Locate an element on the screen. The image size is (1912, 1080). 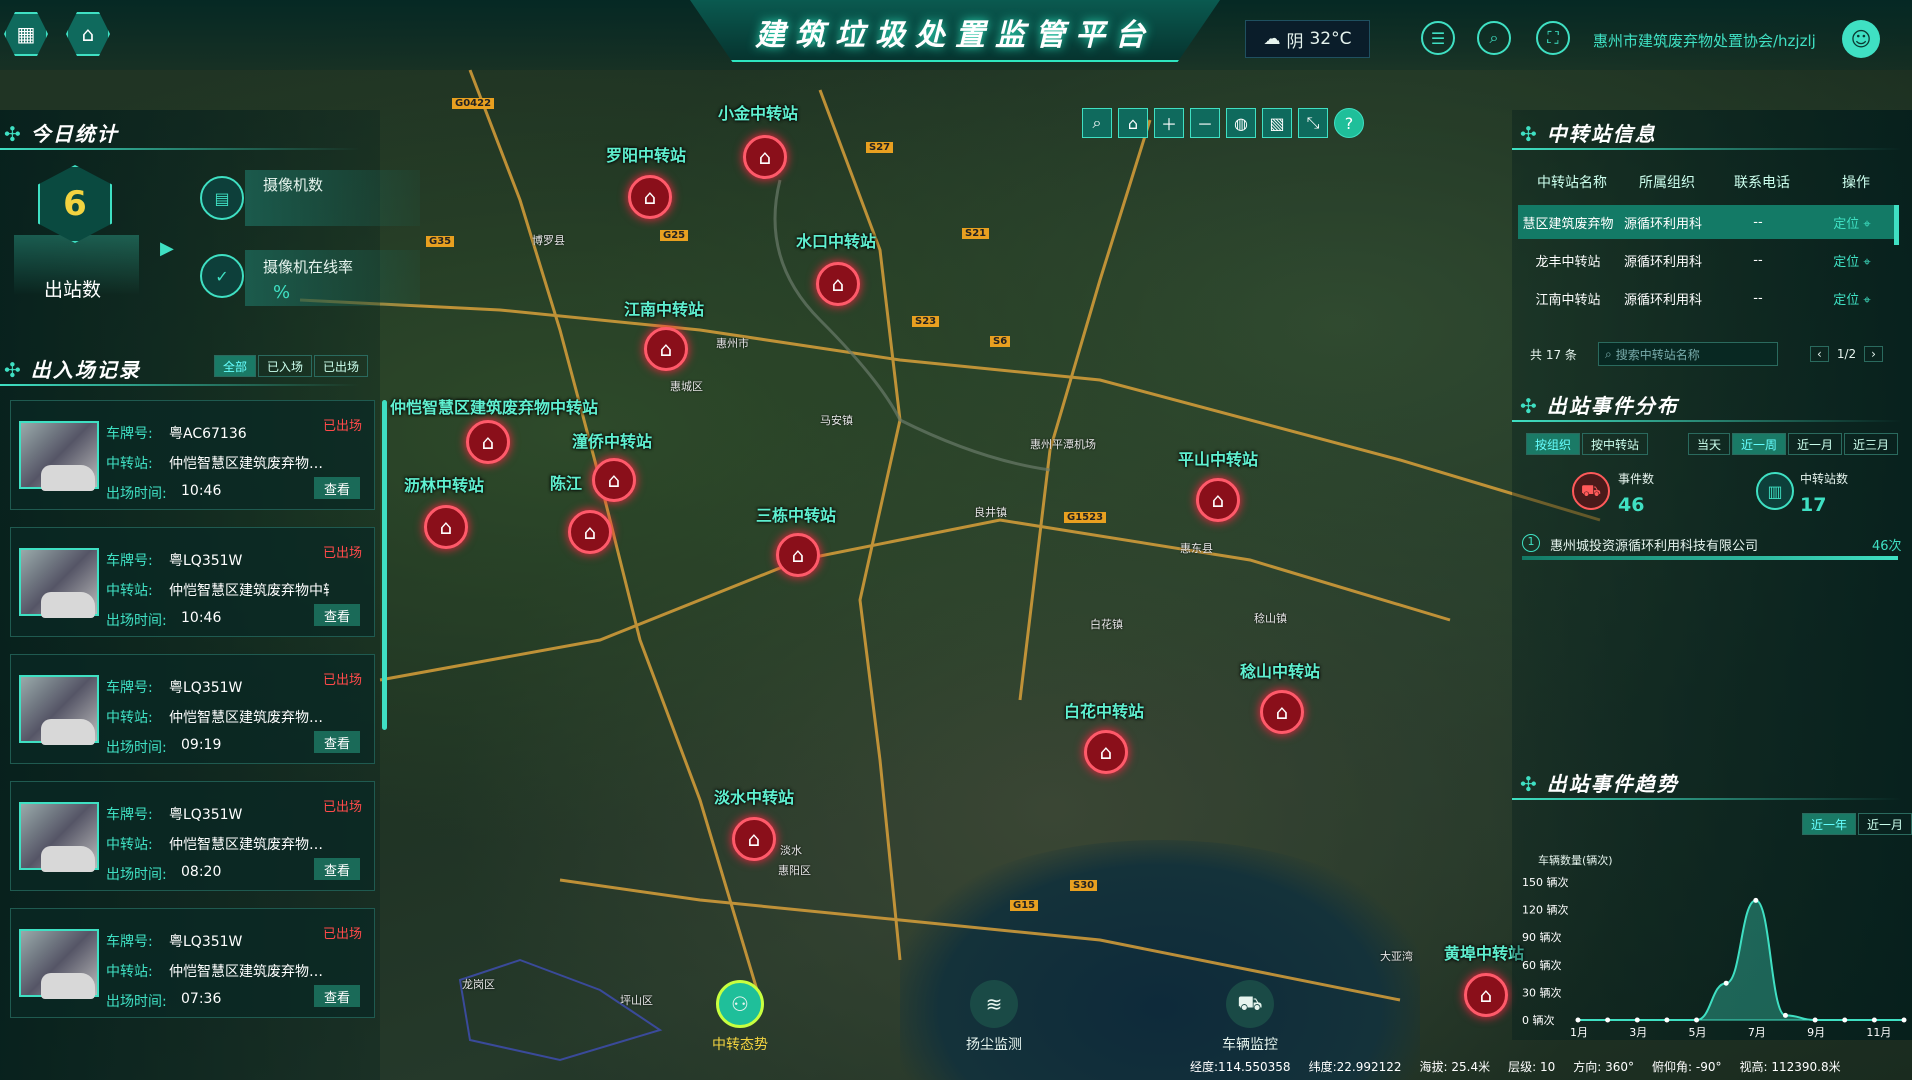
road-shield: G15 is located at coordinates (1024, 905).